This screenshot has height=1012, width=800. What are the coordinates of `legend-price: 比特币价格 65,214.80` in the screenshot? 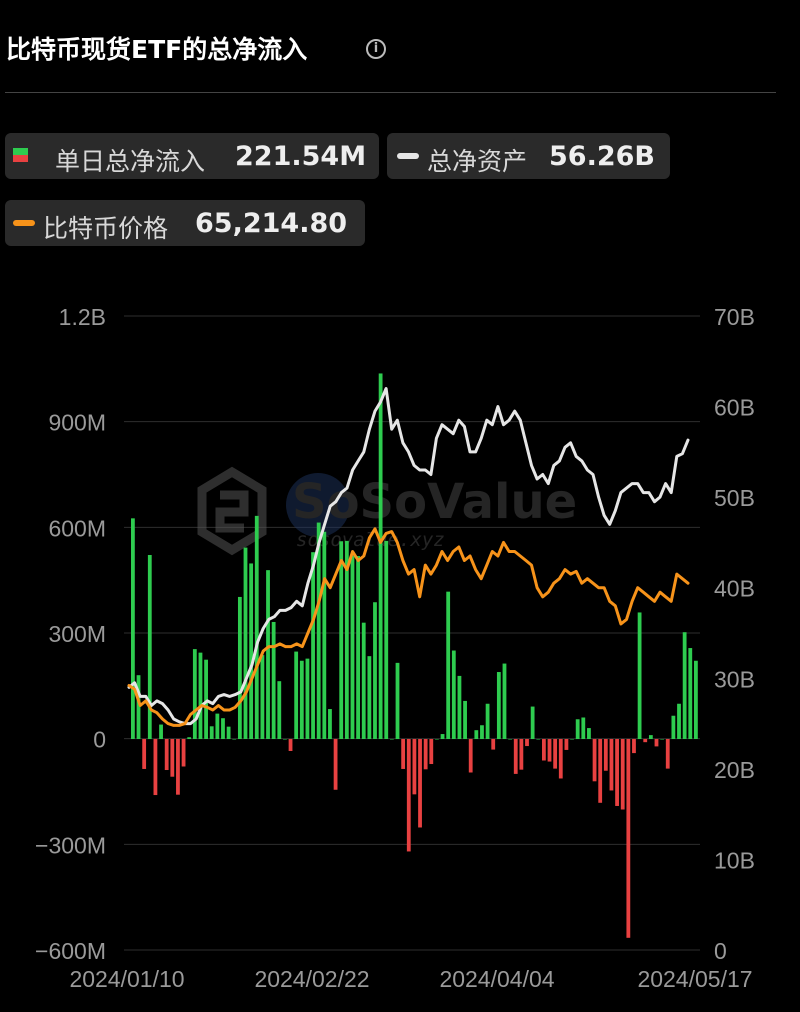 It's located at (185, 223).